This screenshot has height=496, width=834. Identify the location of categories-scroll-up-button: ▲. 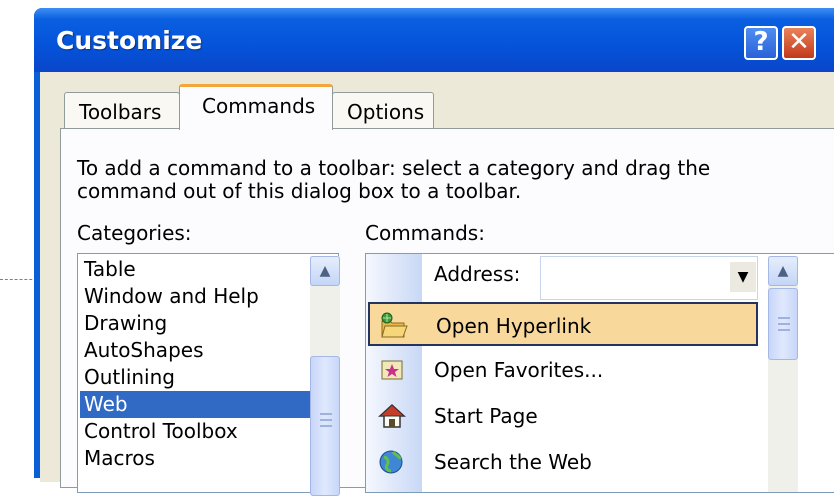
(325, 271).